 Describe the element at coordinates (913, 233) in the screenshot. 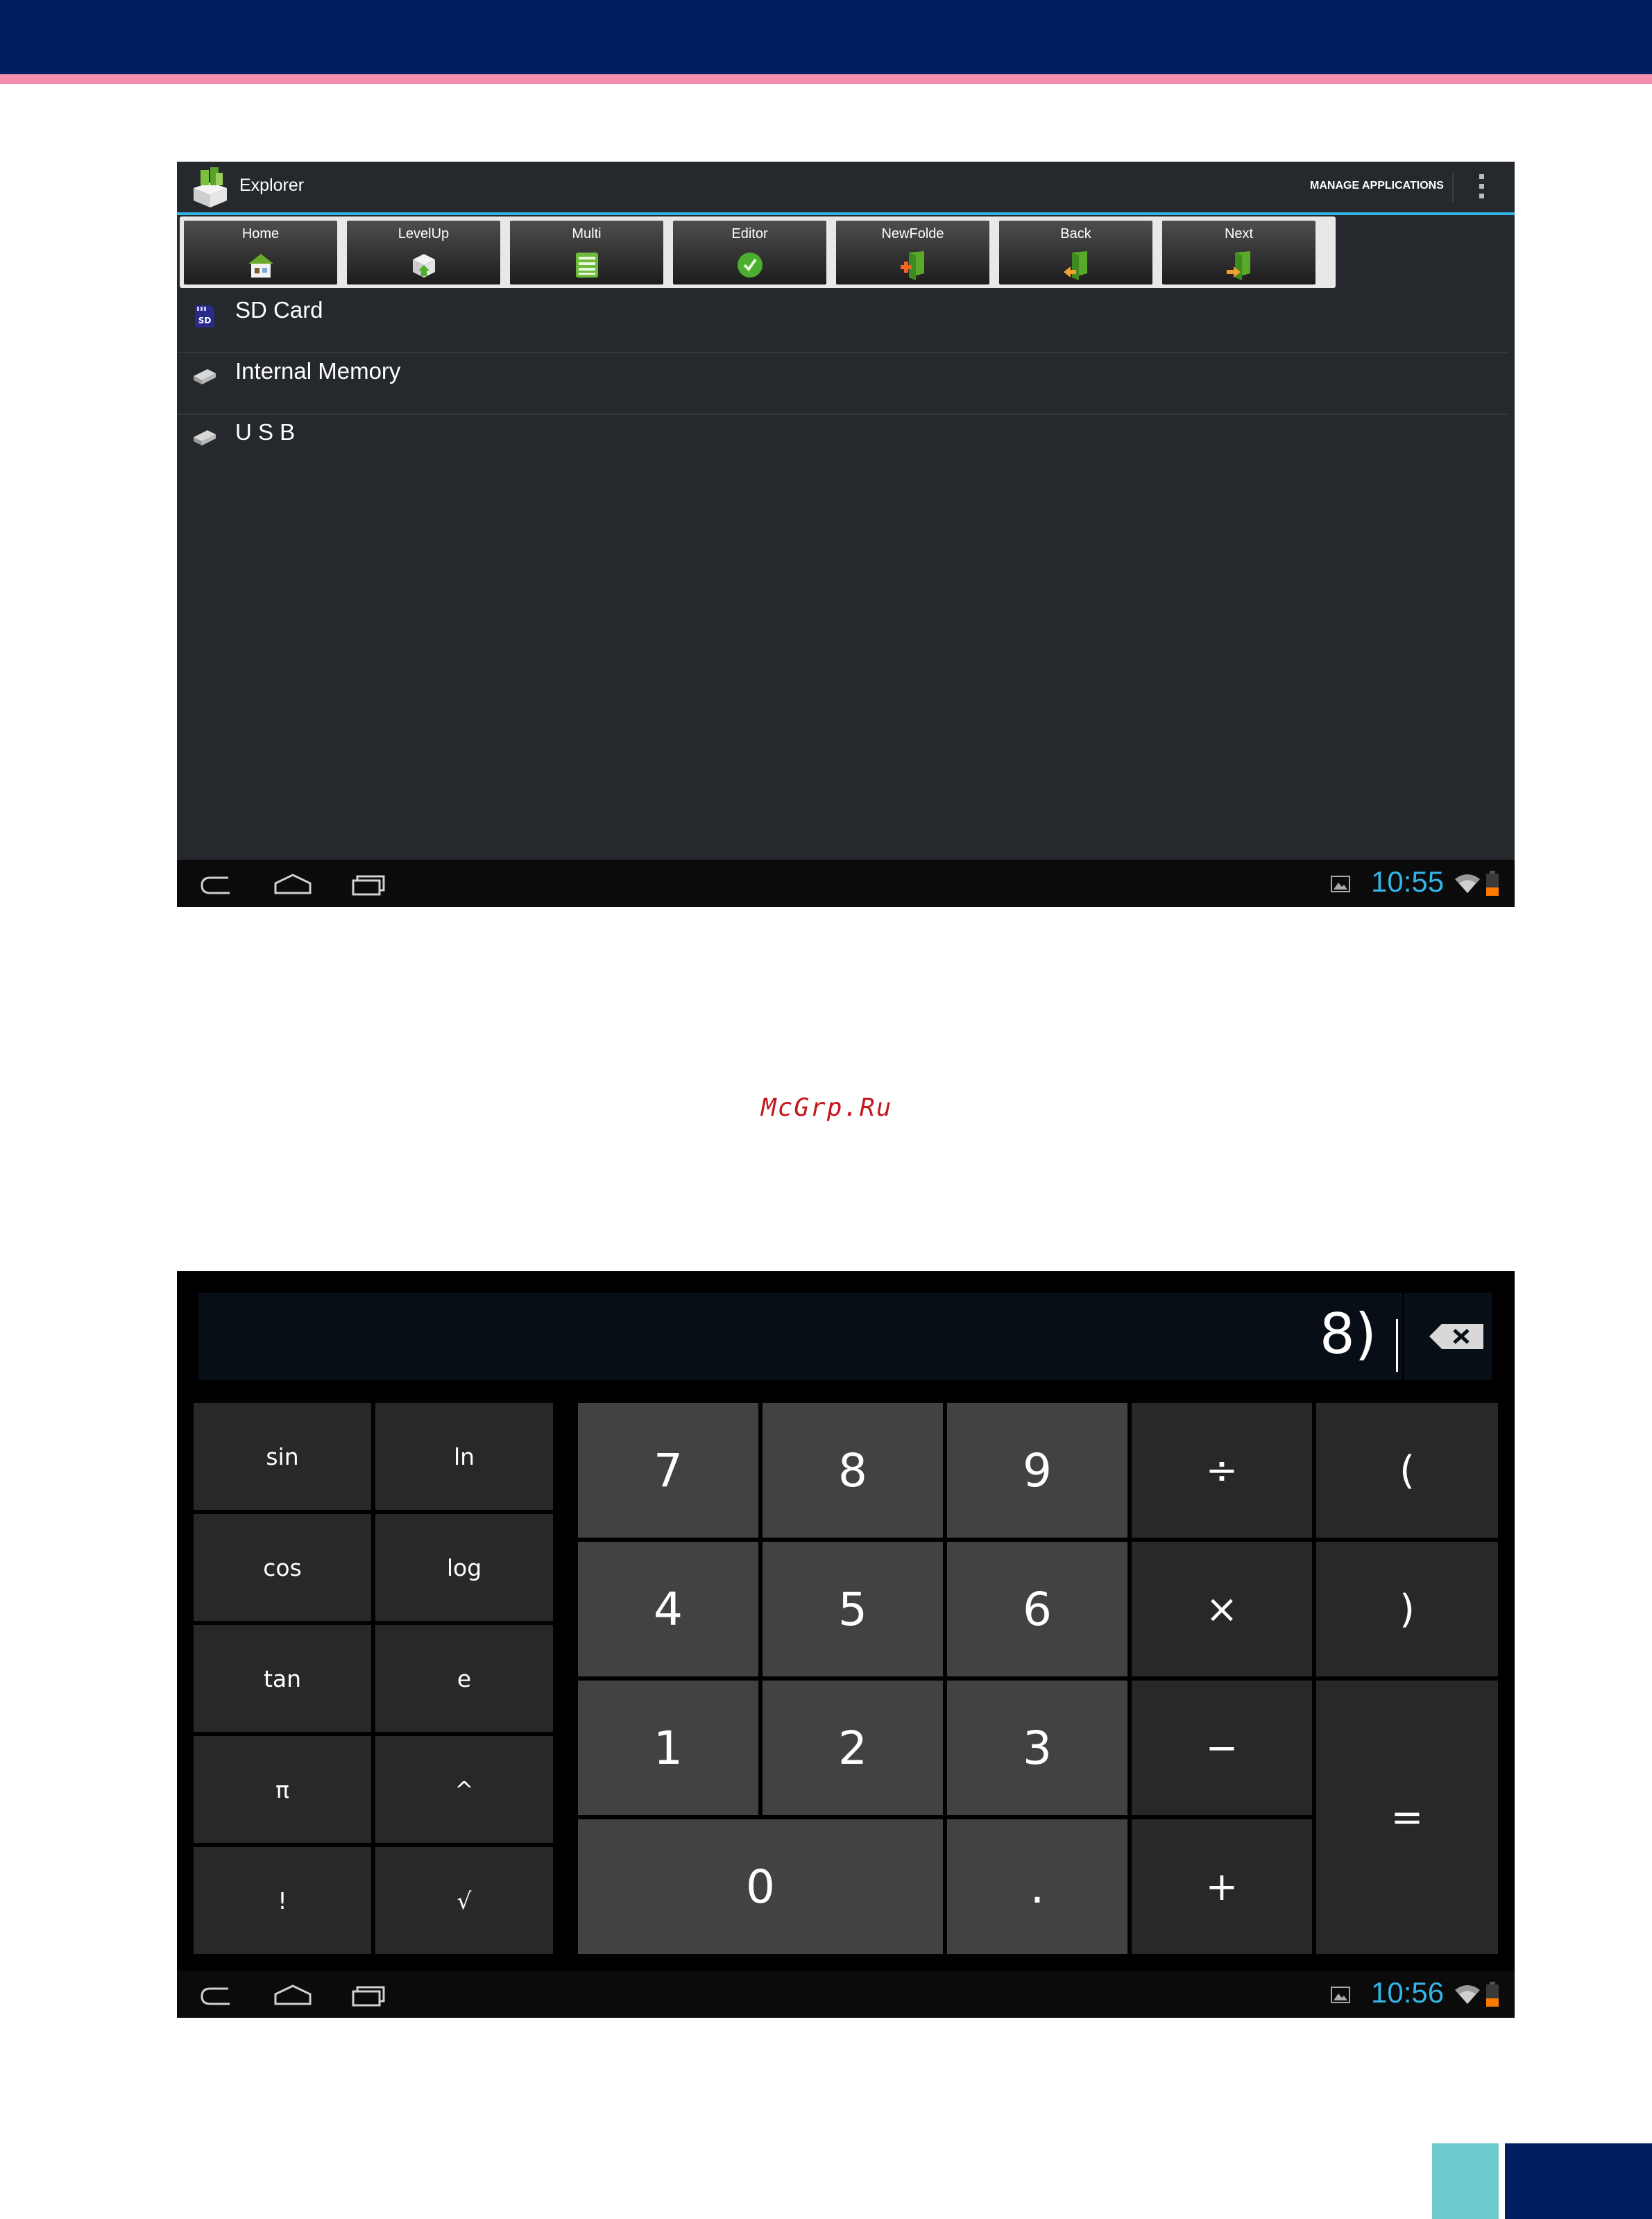

I see `new-folder-button-label: NewFolde` at that location.